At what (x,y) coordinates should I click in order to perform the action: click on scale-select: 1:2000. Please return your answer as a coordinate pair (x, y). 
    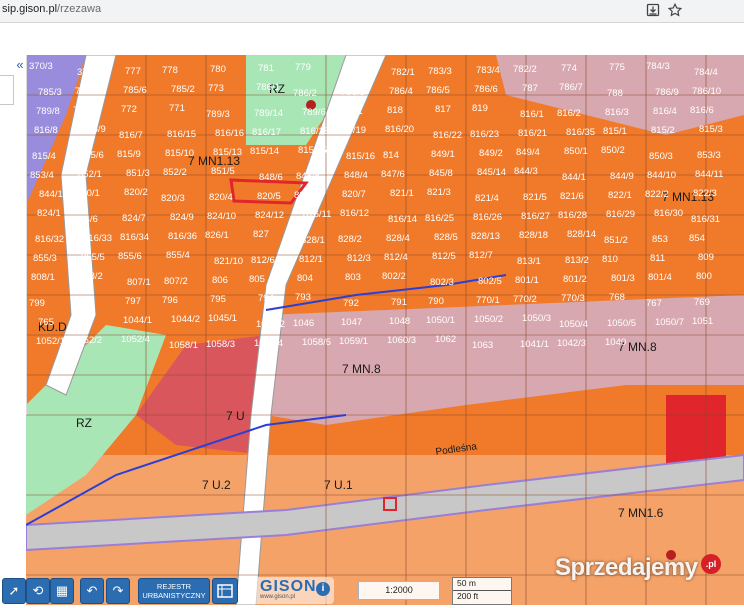
    Looking at the image, I should click on (399, 590).